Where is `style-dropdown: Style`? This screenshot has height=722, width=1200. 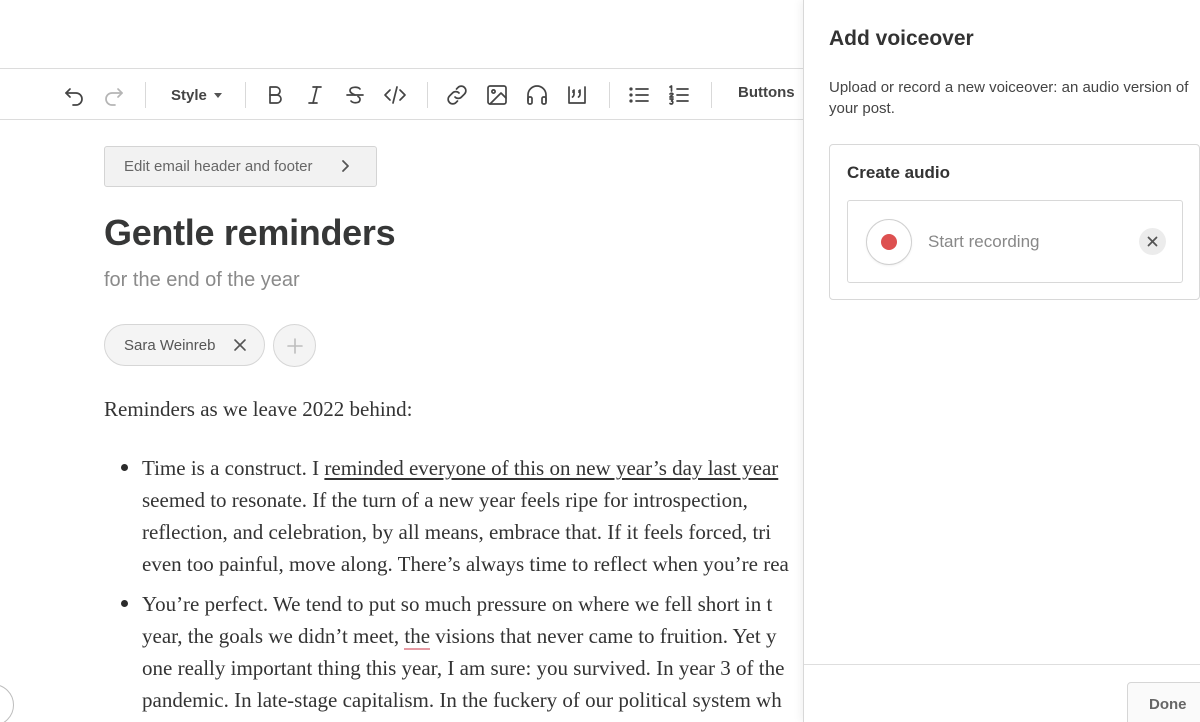
style-dropdown: Style is located at coordinates (196, 95).